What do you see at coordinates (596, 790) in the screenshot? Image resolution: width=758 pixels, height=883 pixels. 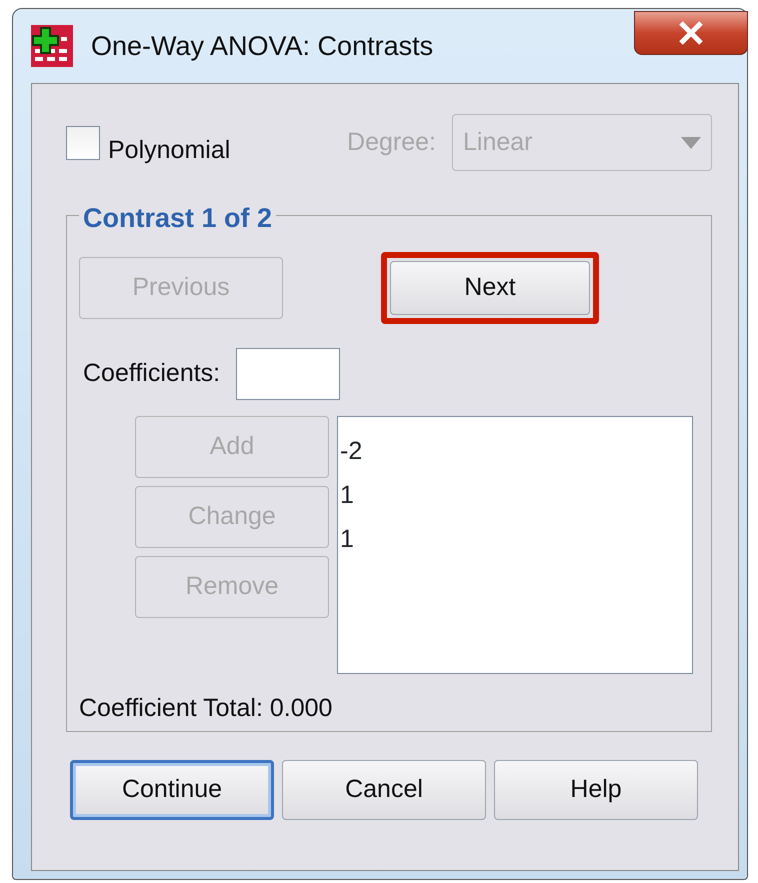 I see `dialog-button: Help` at bounding box center [596, 790].